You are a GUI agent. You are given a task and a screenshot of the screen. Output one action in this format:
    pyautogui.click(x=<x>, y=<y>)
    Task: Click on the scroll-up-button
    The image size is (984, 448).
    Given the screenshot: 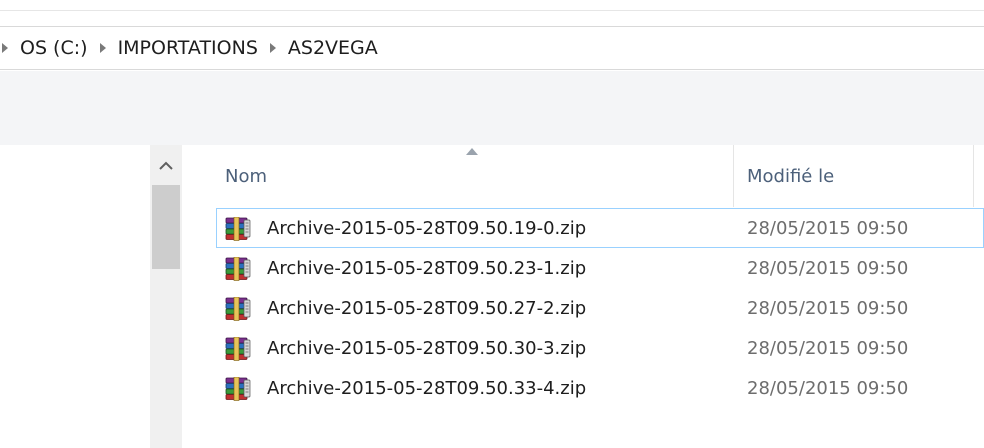 What is the action you would take?
    pyautogui.click(x=166, y=165)
    